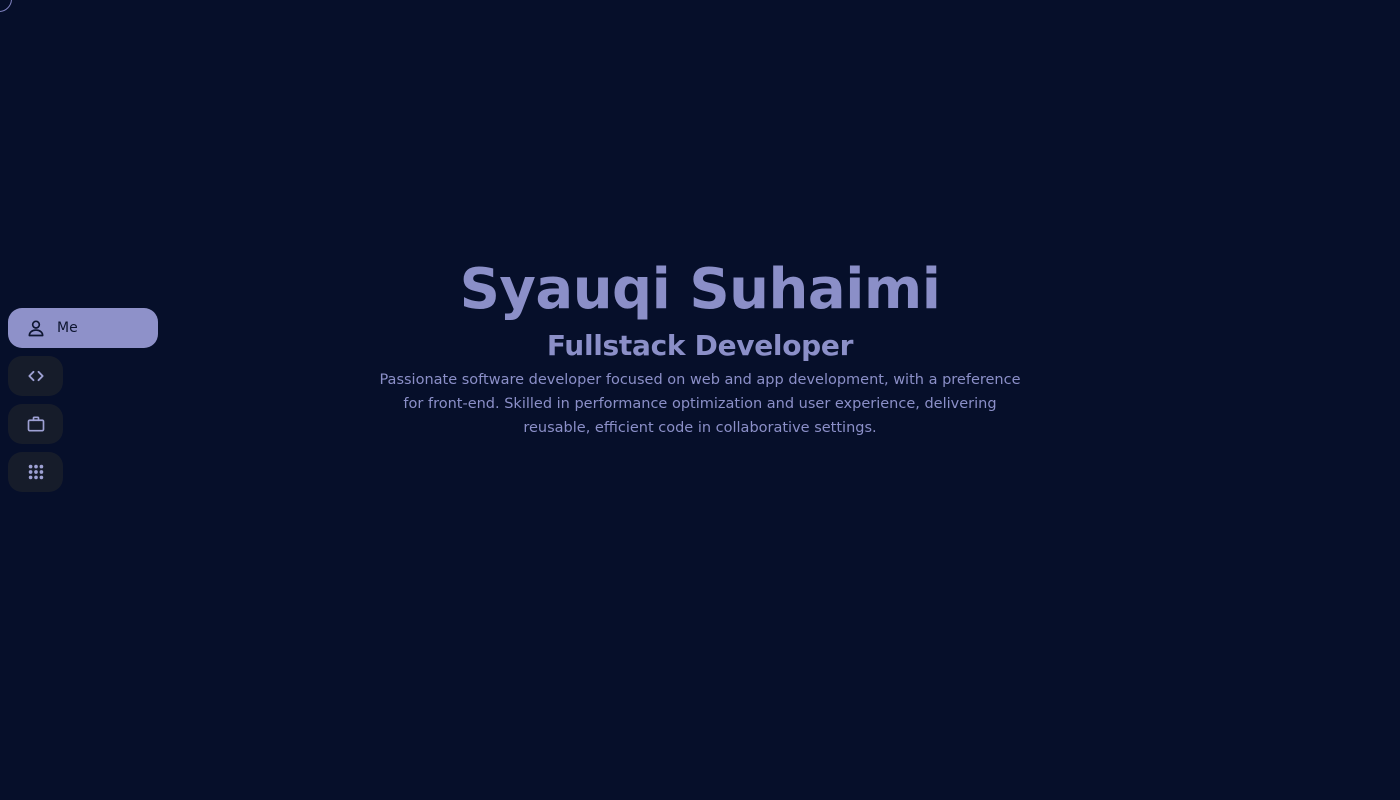 The height and width of the screenshot is (800, 1400). I want to click on nav-item-work, so click(35, 424).